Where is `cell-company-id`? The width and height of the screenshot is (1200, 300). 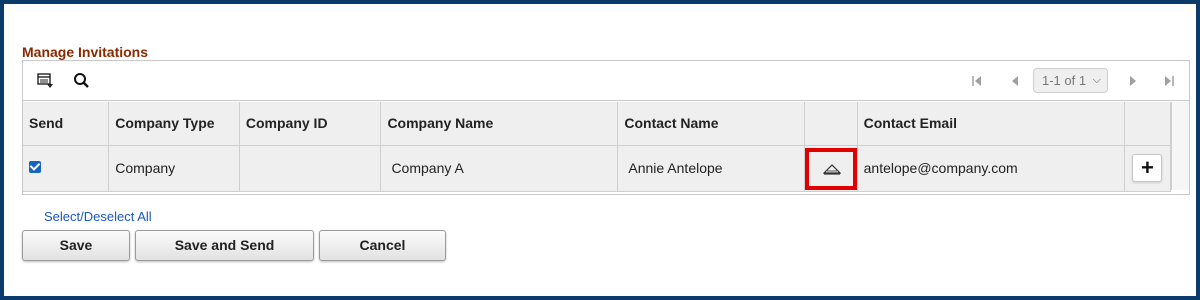 cell-company-id is located at coordinates (310, 168).